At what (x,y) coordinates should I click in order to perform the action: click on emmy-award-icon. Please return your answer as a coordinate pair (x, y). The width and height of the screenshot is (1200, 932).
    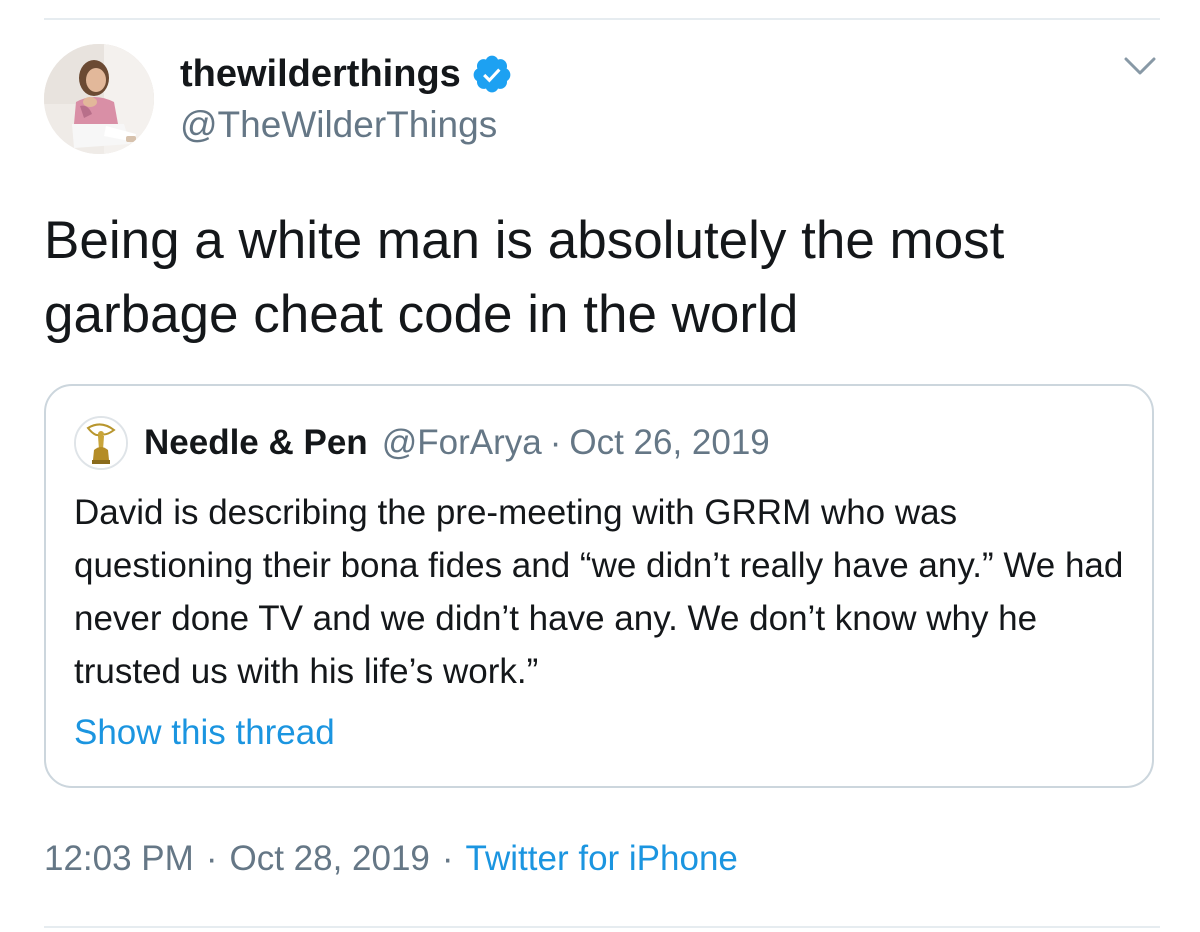
    Looking at the image, I should click on (101, 443).